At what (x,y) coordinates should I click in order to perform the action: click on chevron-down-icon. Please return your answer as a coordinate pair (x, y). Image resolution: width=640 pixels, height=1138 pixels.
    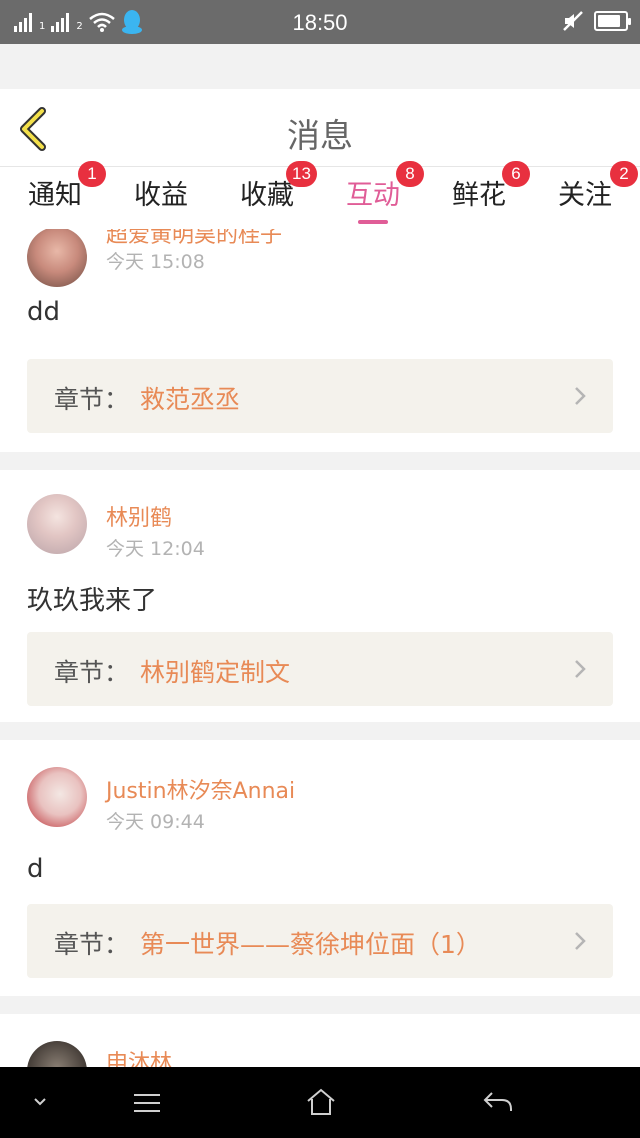
    Looking at the image, I should click on (40, 1102).